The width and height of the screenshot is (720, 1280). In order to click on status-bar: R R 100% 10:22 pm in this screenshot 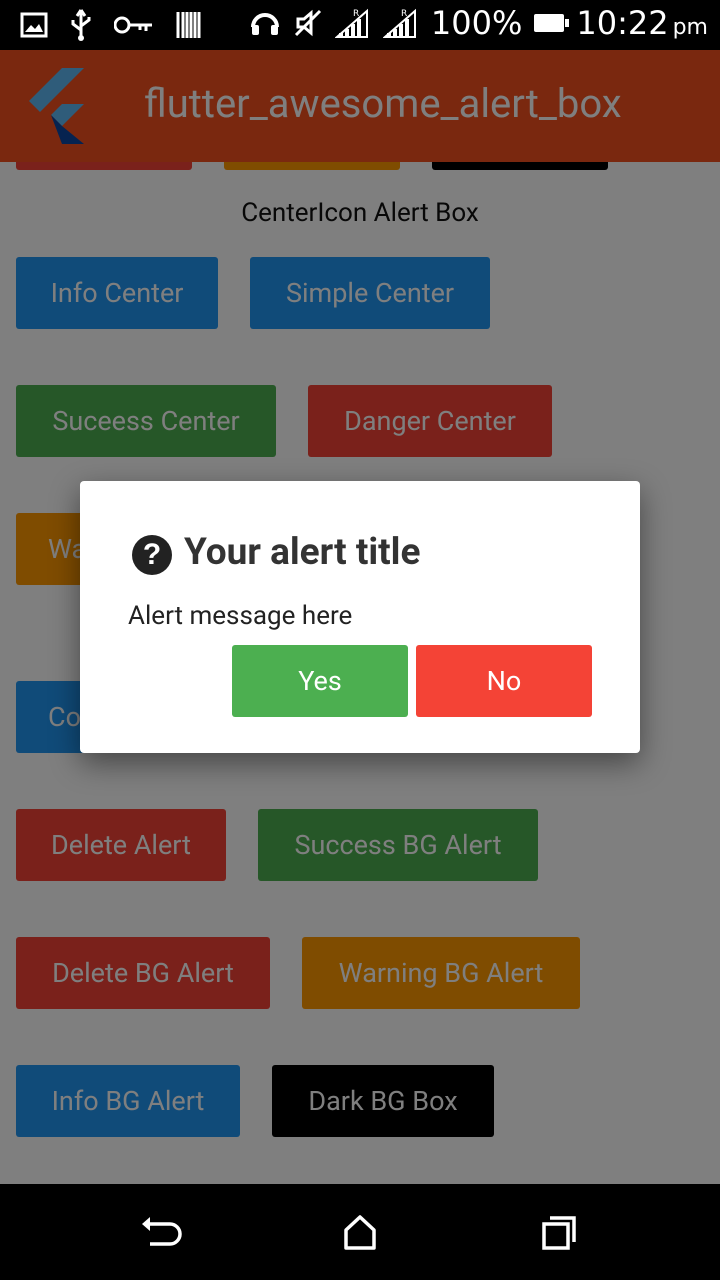, I will do `click(360, 25)`.